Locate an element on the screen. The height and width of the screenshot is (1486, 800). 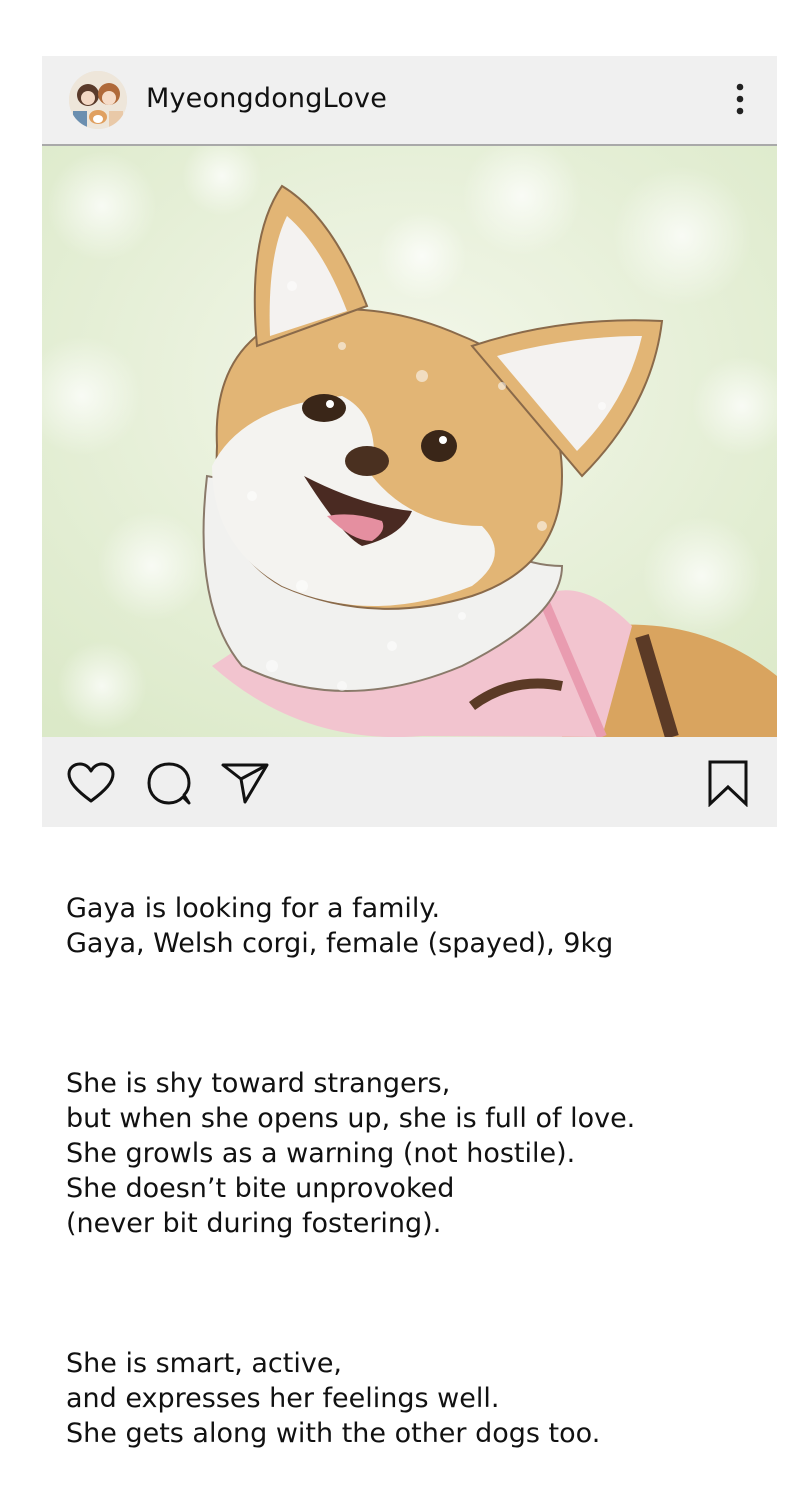
paper-plane-icon is located at coordinates (245, 785).